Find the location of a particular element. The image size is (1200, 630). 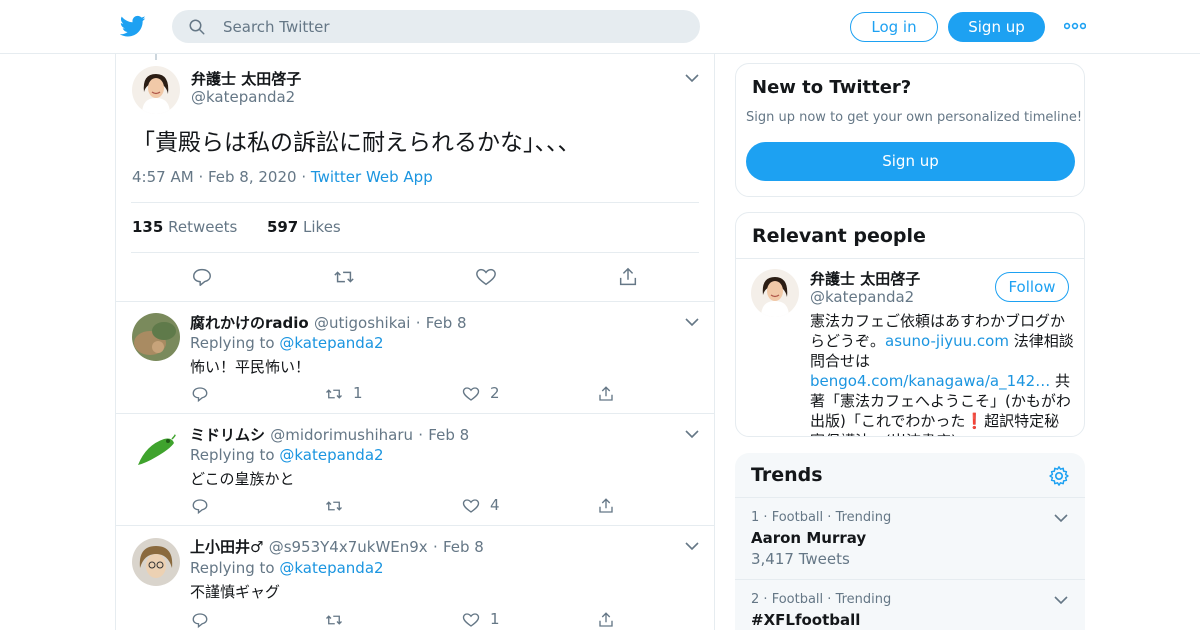

more-options-icon is located at coordinates (1075, 26).